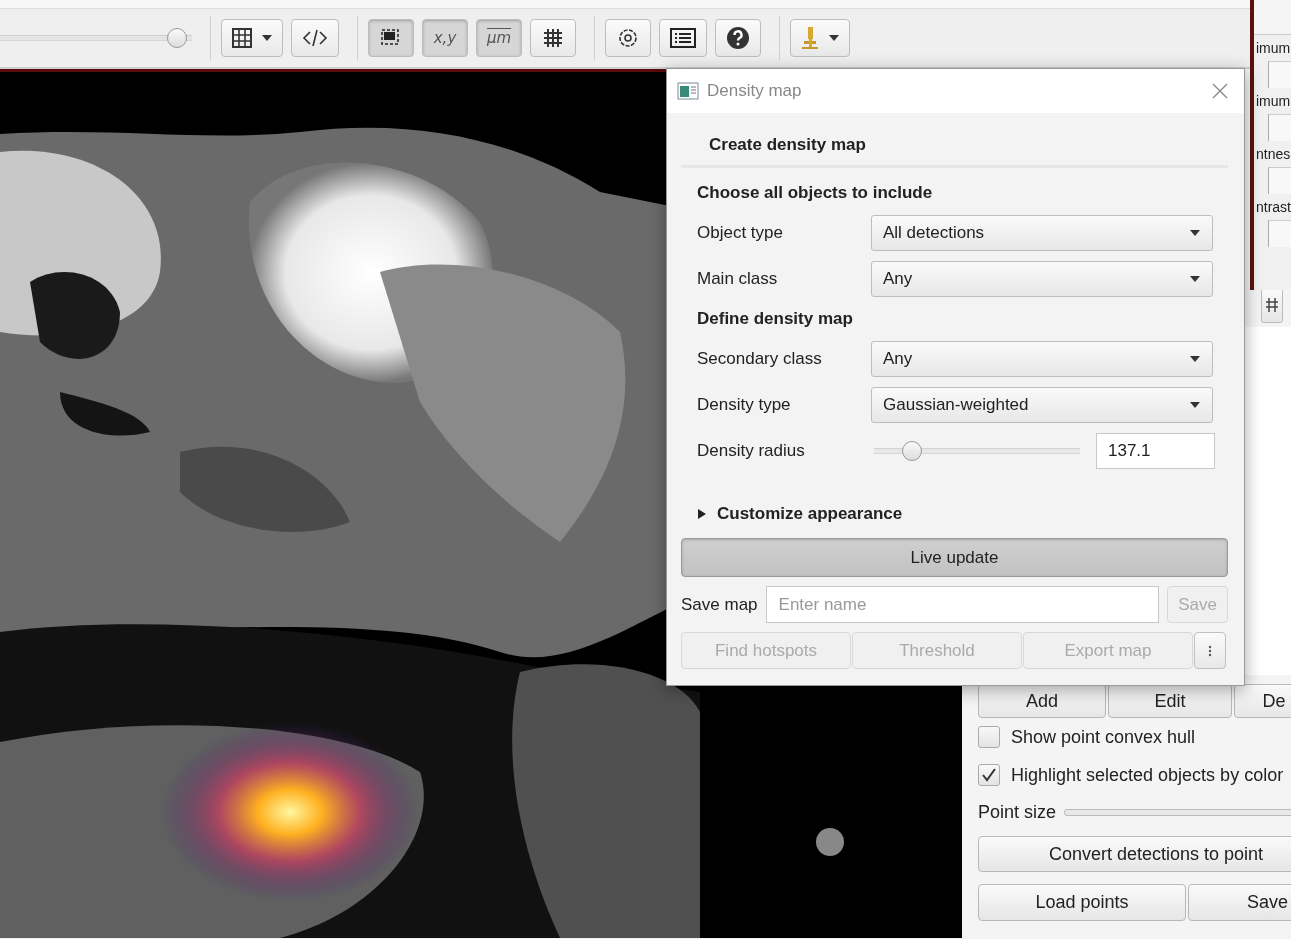 The width and height of the screenshot is (1291, 939). What do you see at coordinates (719, 604) in the screenshot?
I see `field-label: Save map` at bounding box center [719, 604].